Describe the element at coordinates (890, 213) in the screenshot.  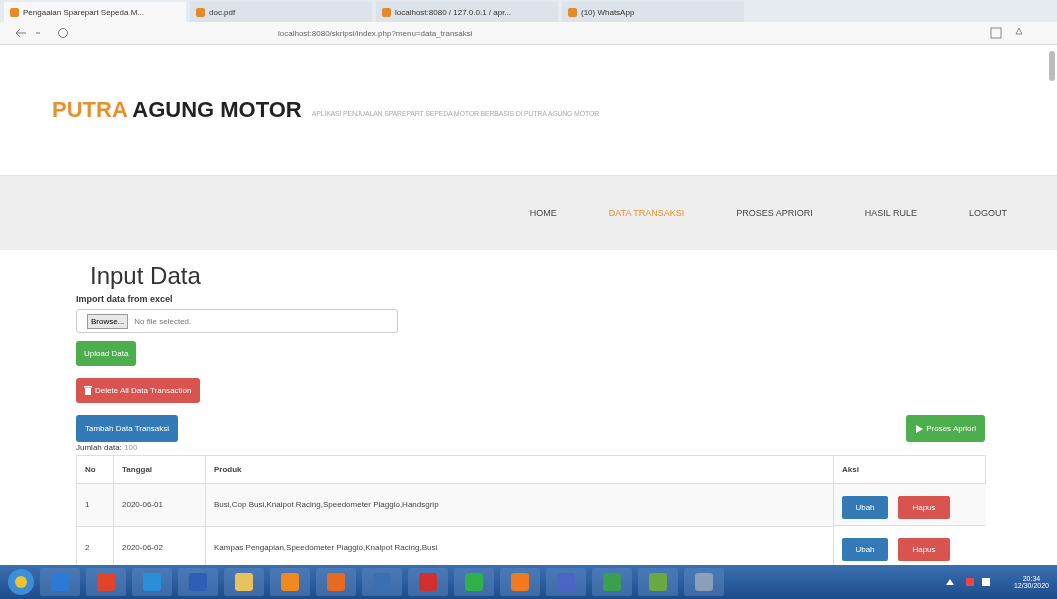
I see `nav-link: HASIL RULE` at that location.